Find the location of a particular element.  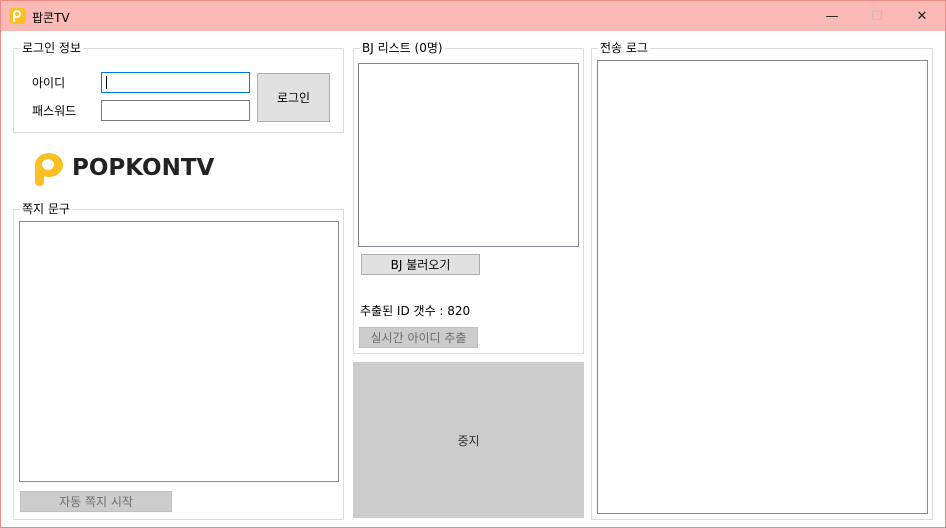

popkon-app-icon is located at coordinates (18, 16).